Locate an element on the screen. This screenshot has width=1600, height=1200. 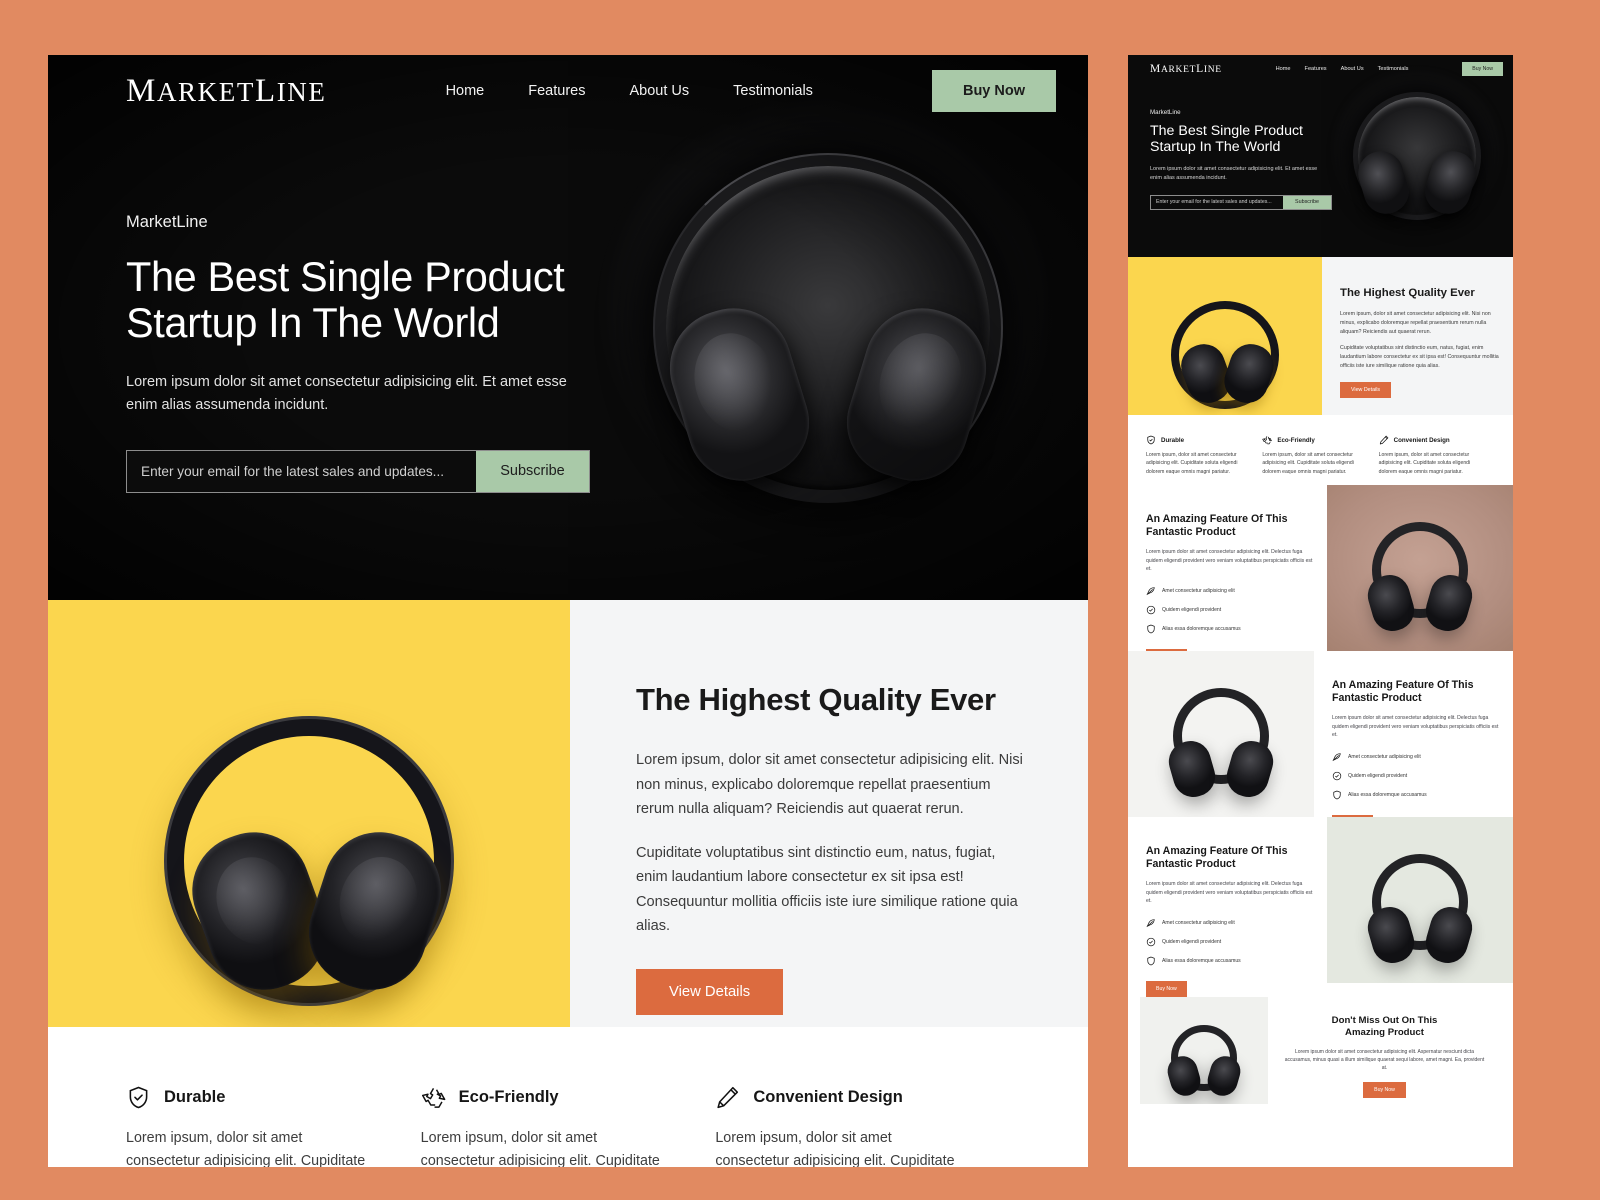
brand-logo: MARKETLINE is located at coordinates (226, 91).